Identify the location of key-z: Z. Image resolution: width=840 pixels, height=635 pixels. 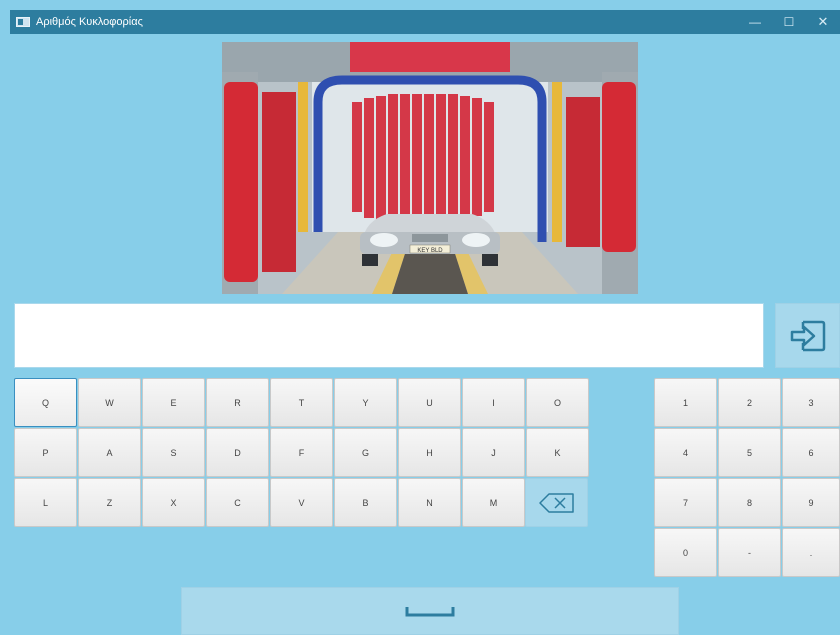
(109, 502).